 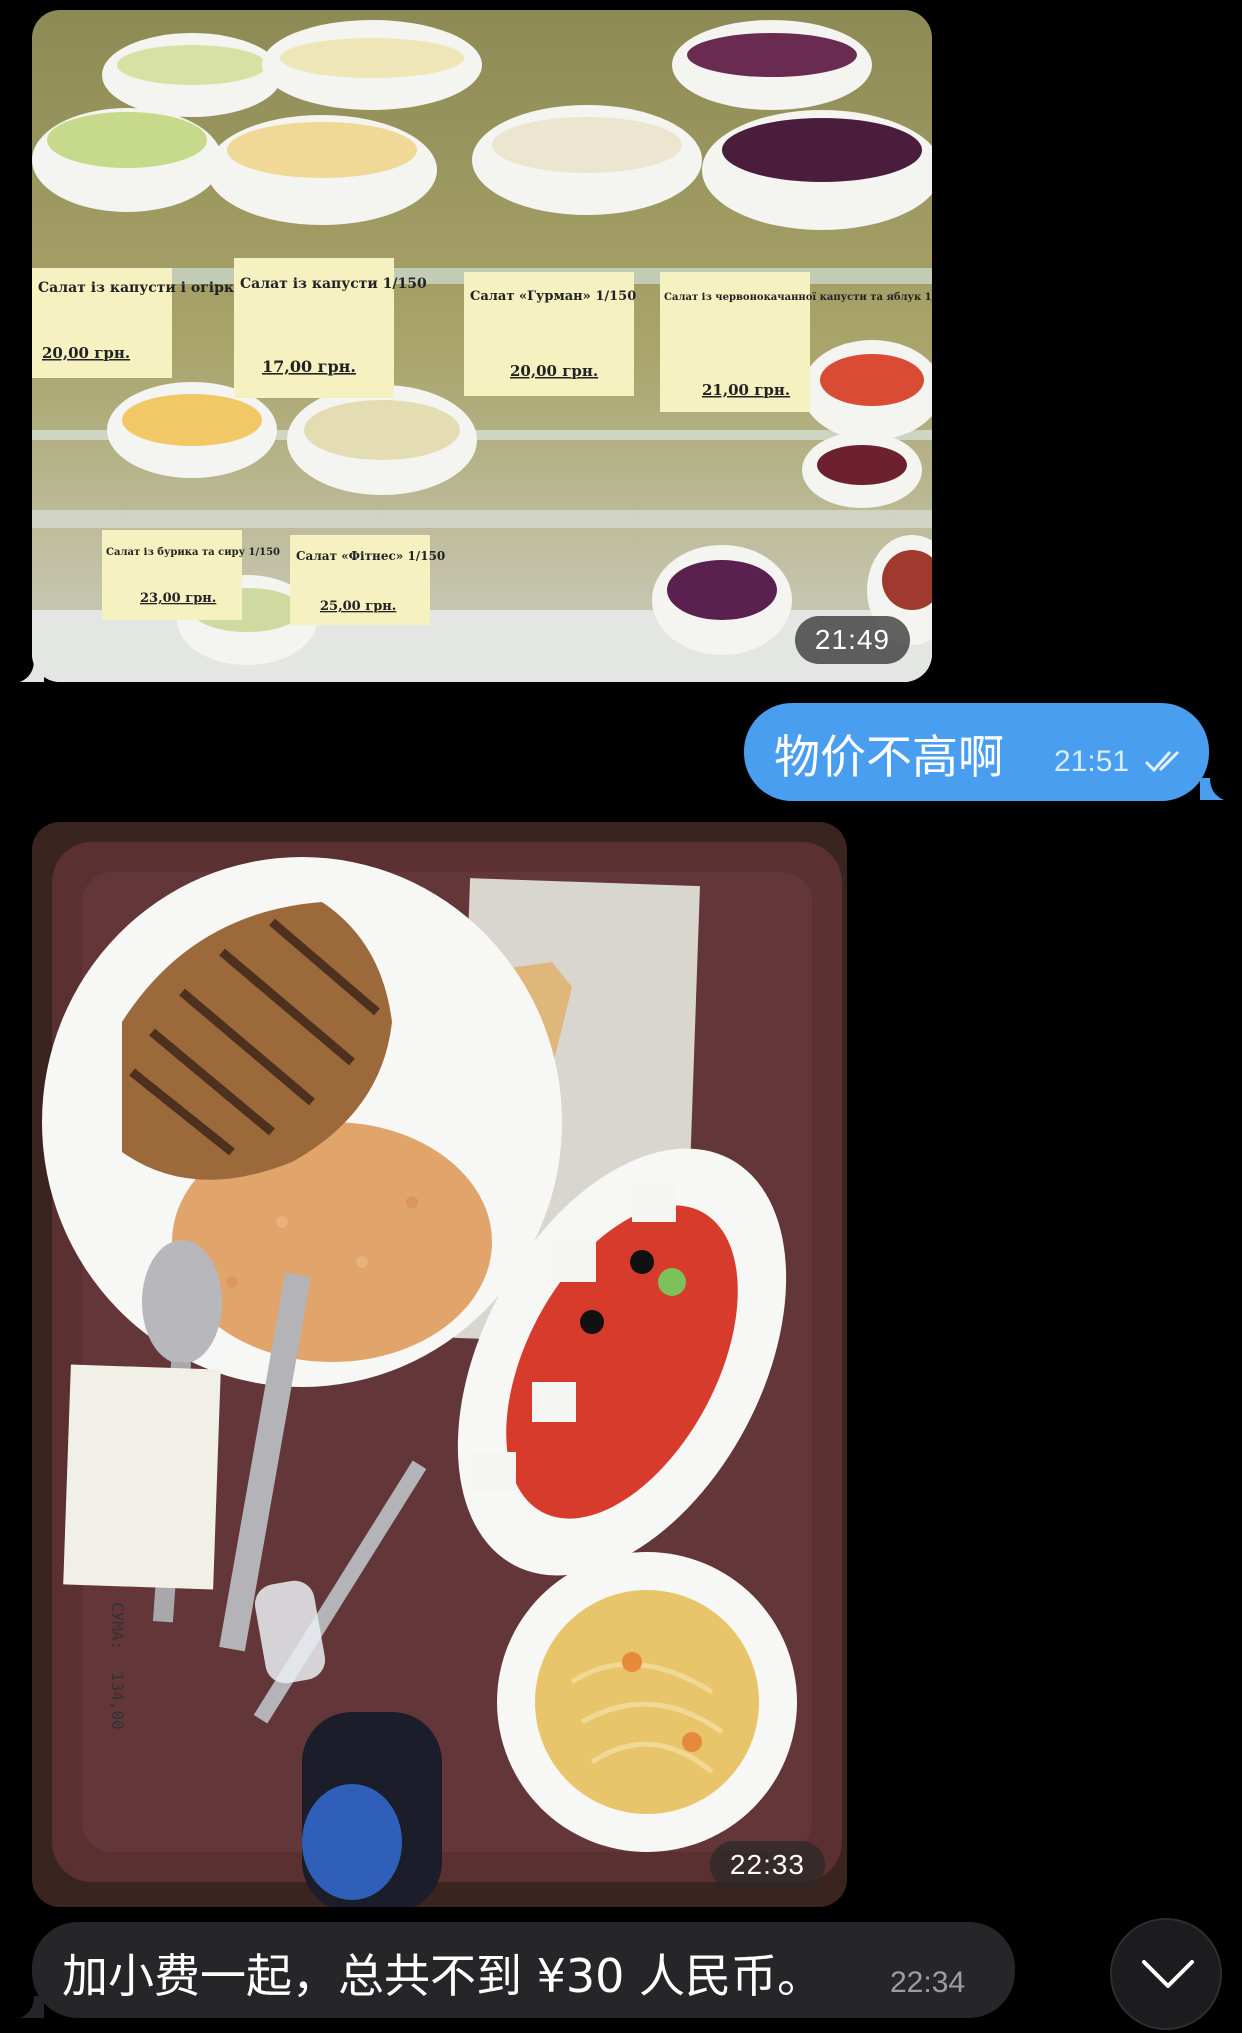 I want to click on svg-text: 17,00 грн., so click(x=309, y=366).